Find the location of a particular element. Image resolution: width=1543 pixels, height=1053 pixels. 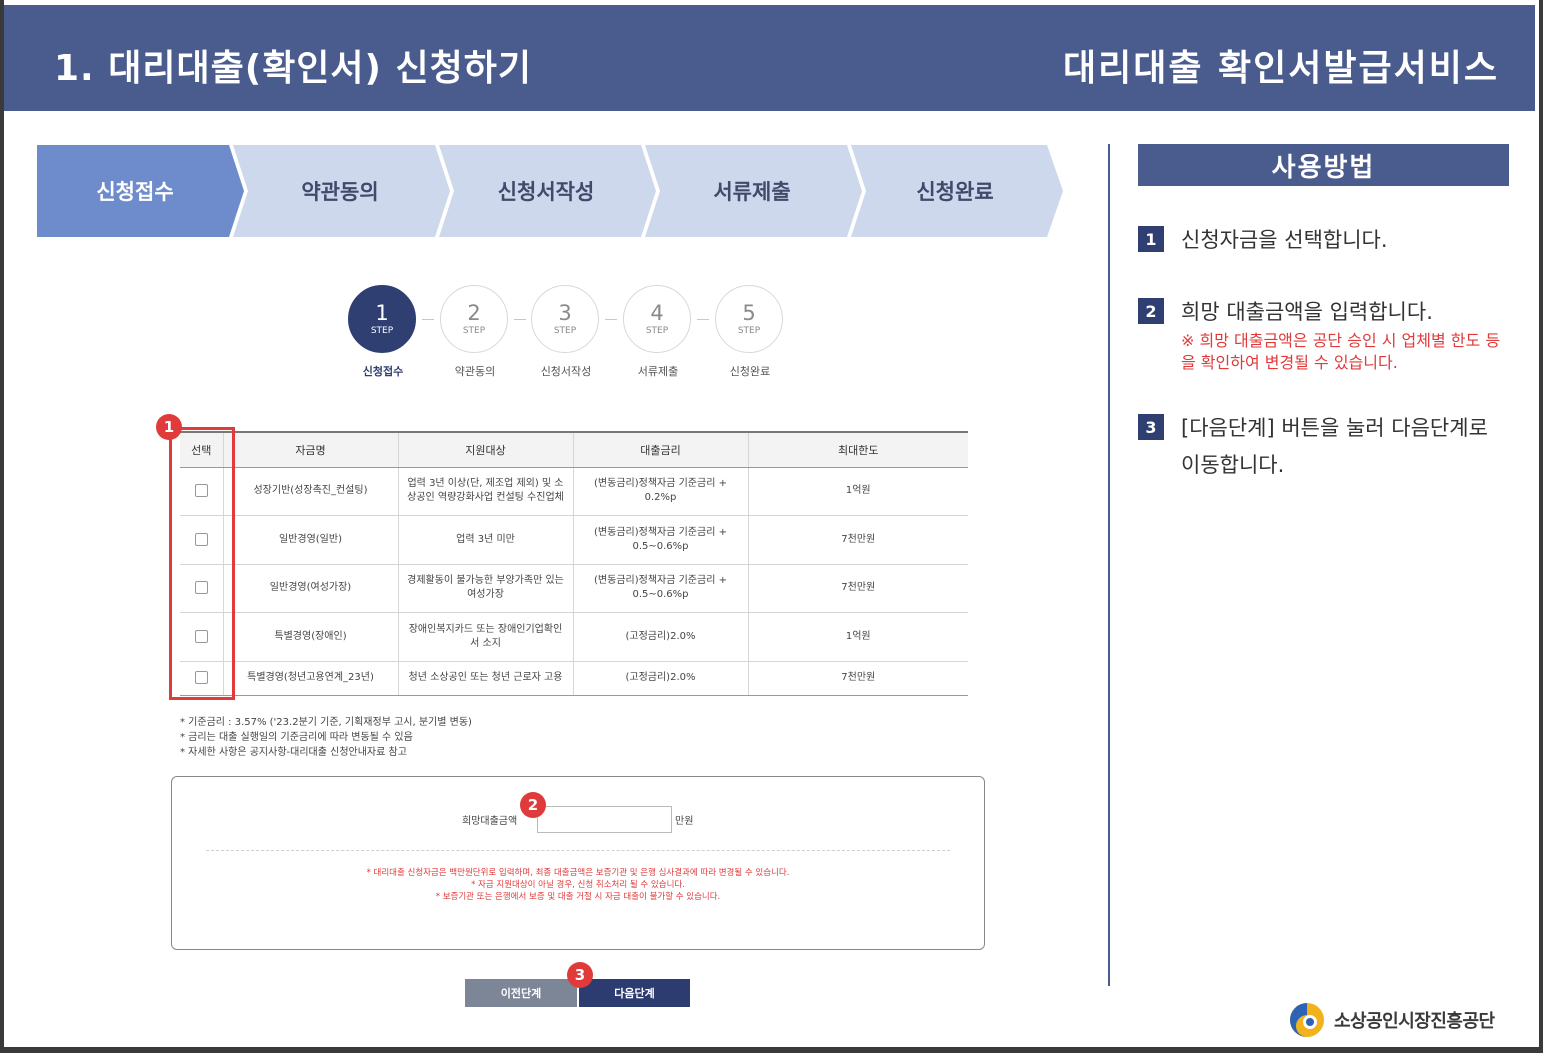

step-circle: 2 STEP is located at coordinates (474, 319).